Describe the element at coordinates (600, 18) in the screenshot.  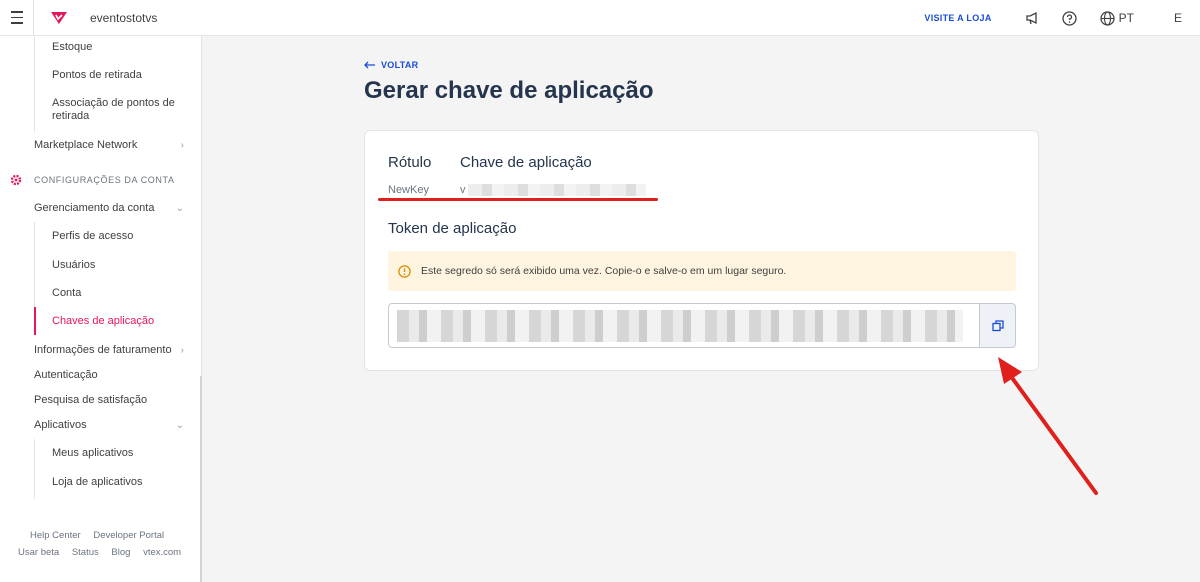
I see `top-bar: eventostotvs VISITE A LOJA PT E` at that location.